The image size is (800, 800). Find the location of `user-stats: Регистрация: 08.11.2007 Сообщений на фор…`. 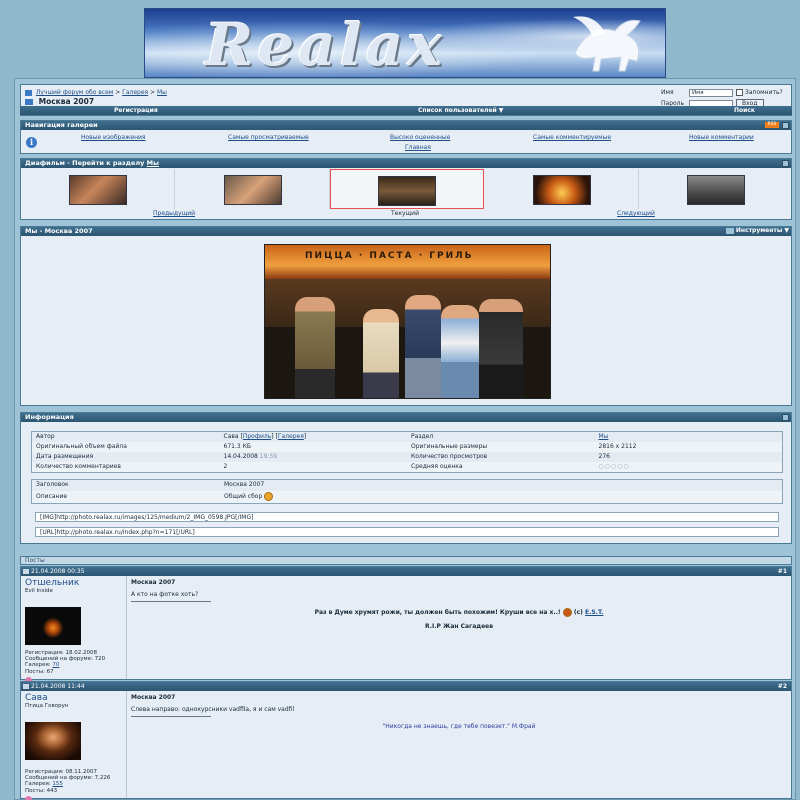

user-stats: Регистрация: 08.11.2007 Сообщений на фор… is located at coordinates (68, 781).